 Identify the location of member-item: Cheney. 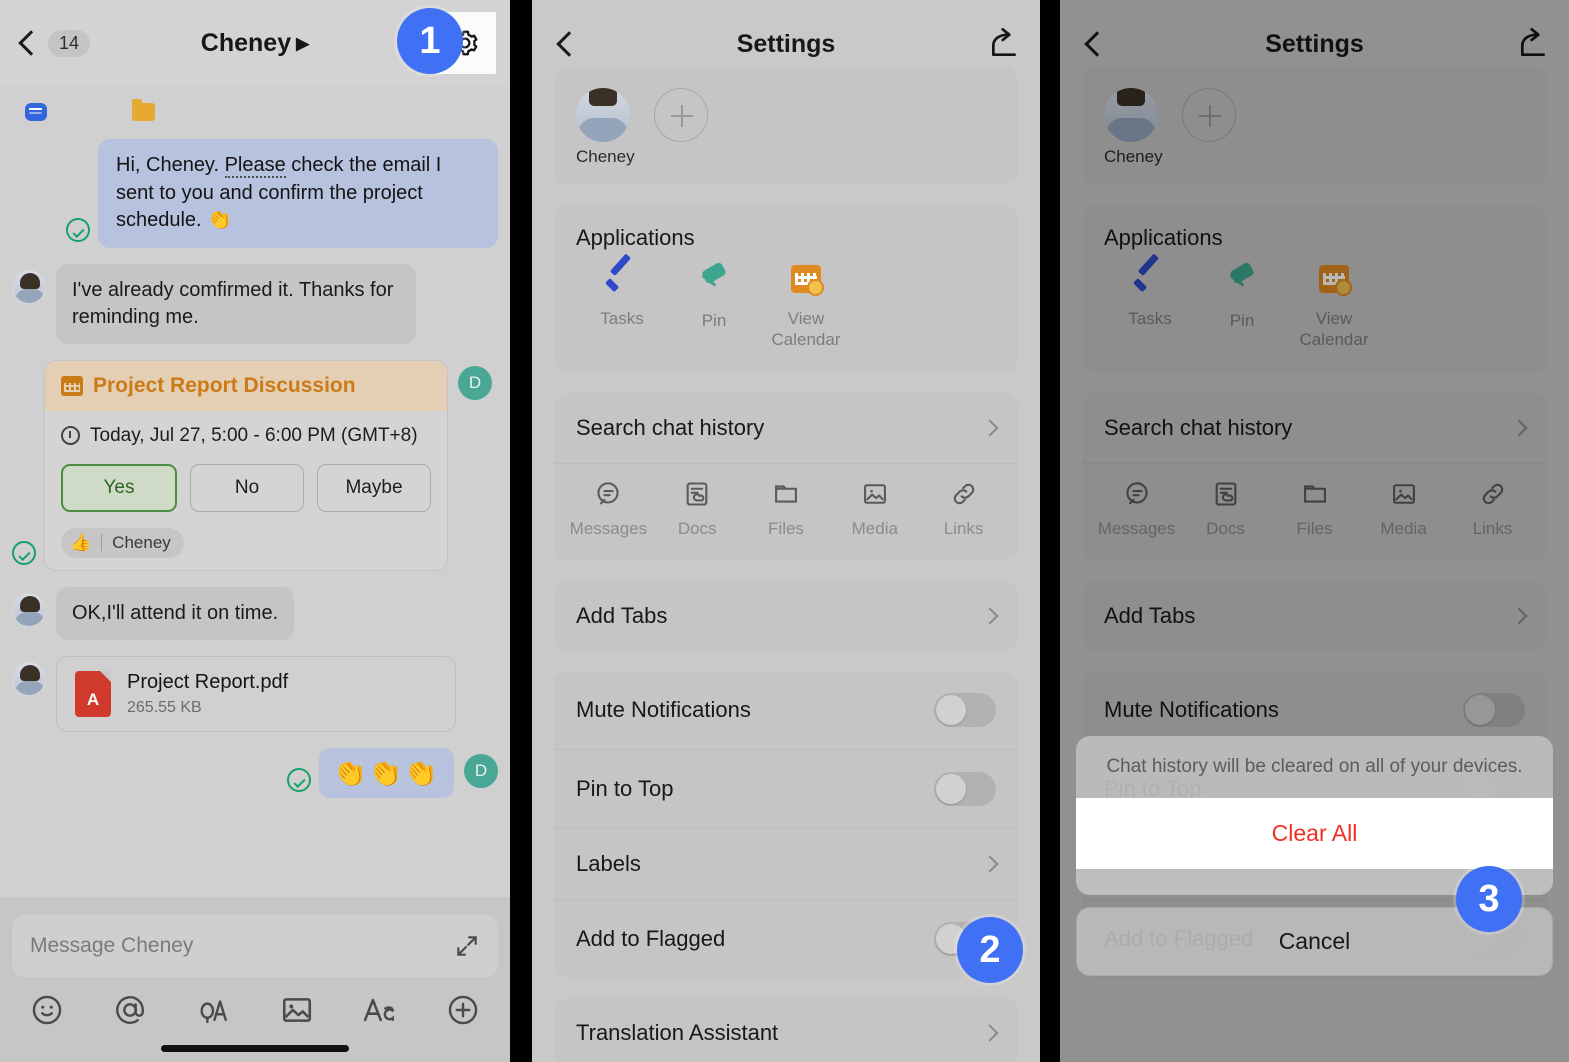
(605, 127).